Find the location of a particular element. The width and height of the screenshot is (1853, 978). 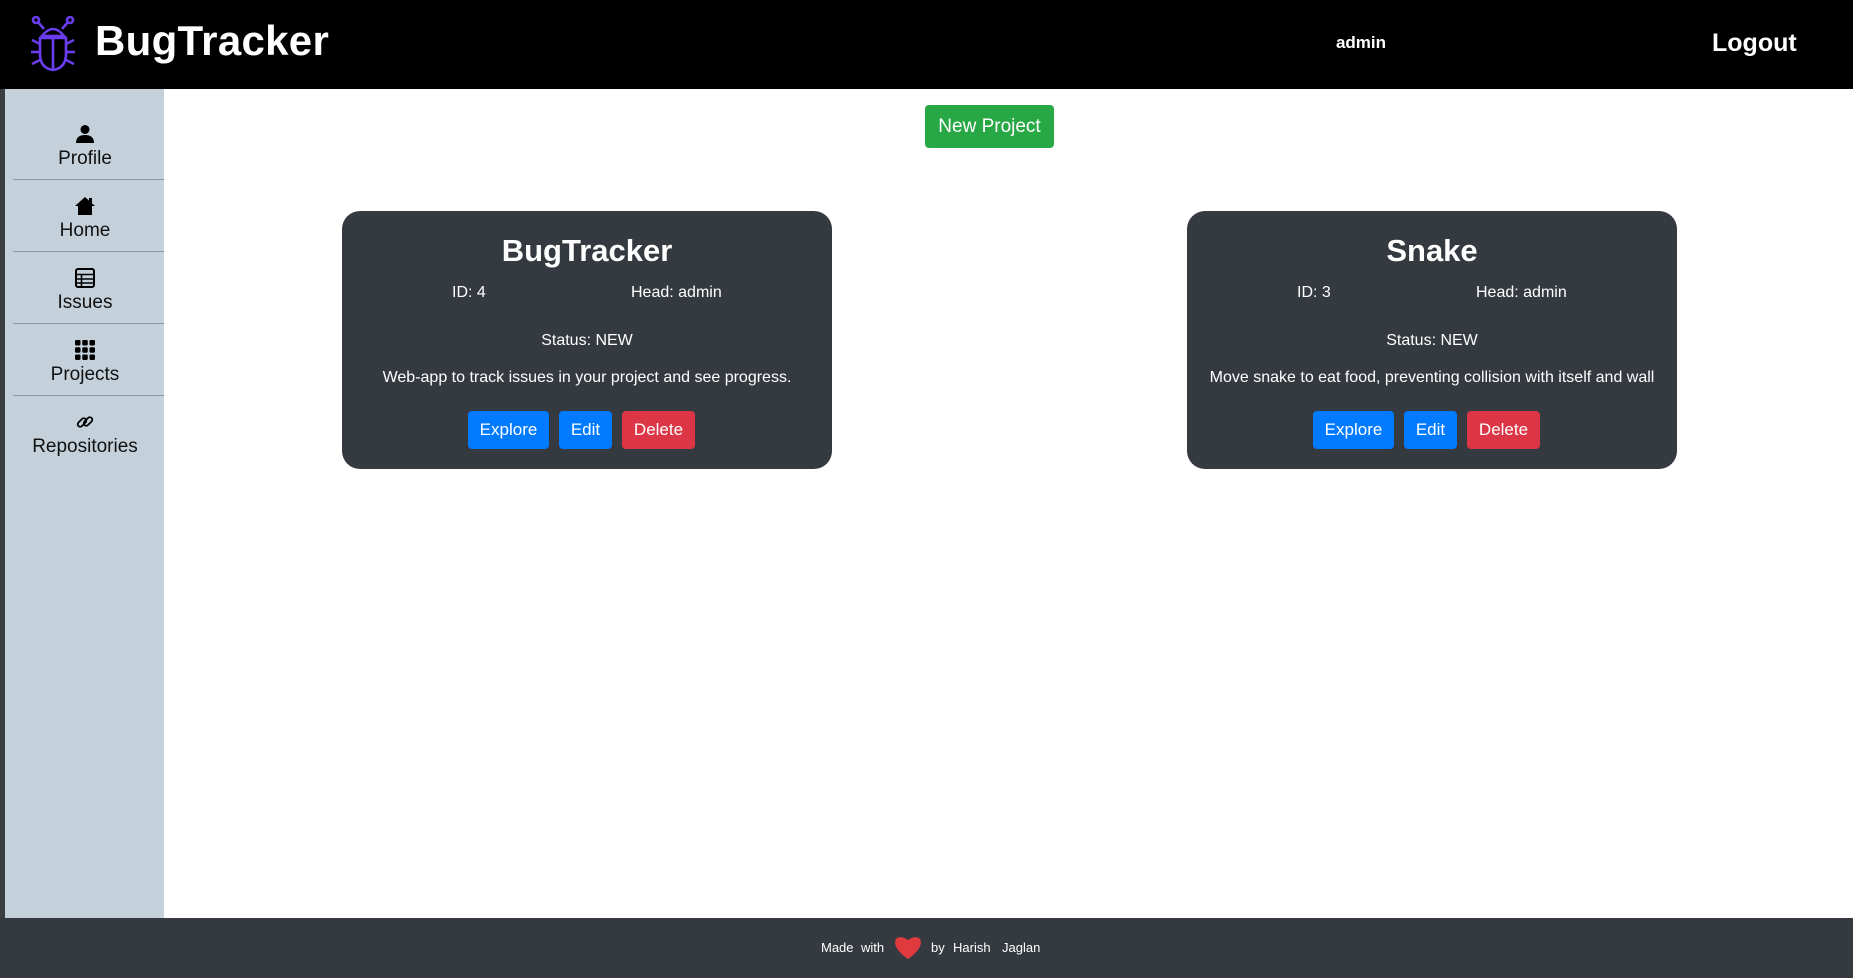

footer-last-name: Jaglan is located at coordinates (1021, 947).